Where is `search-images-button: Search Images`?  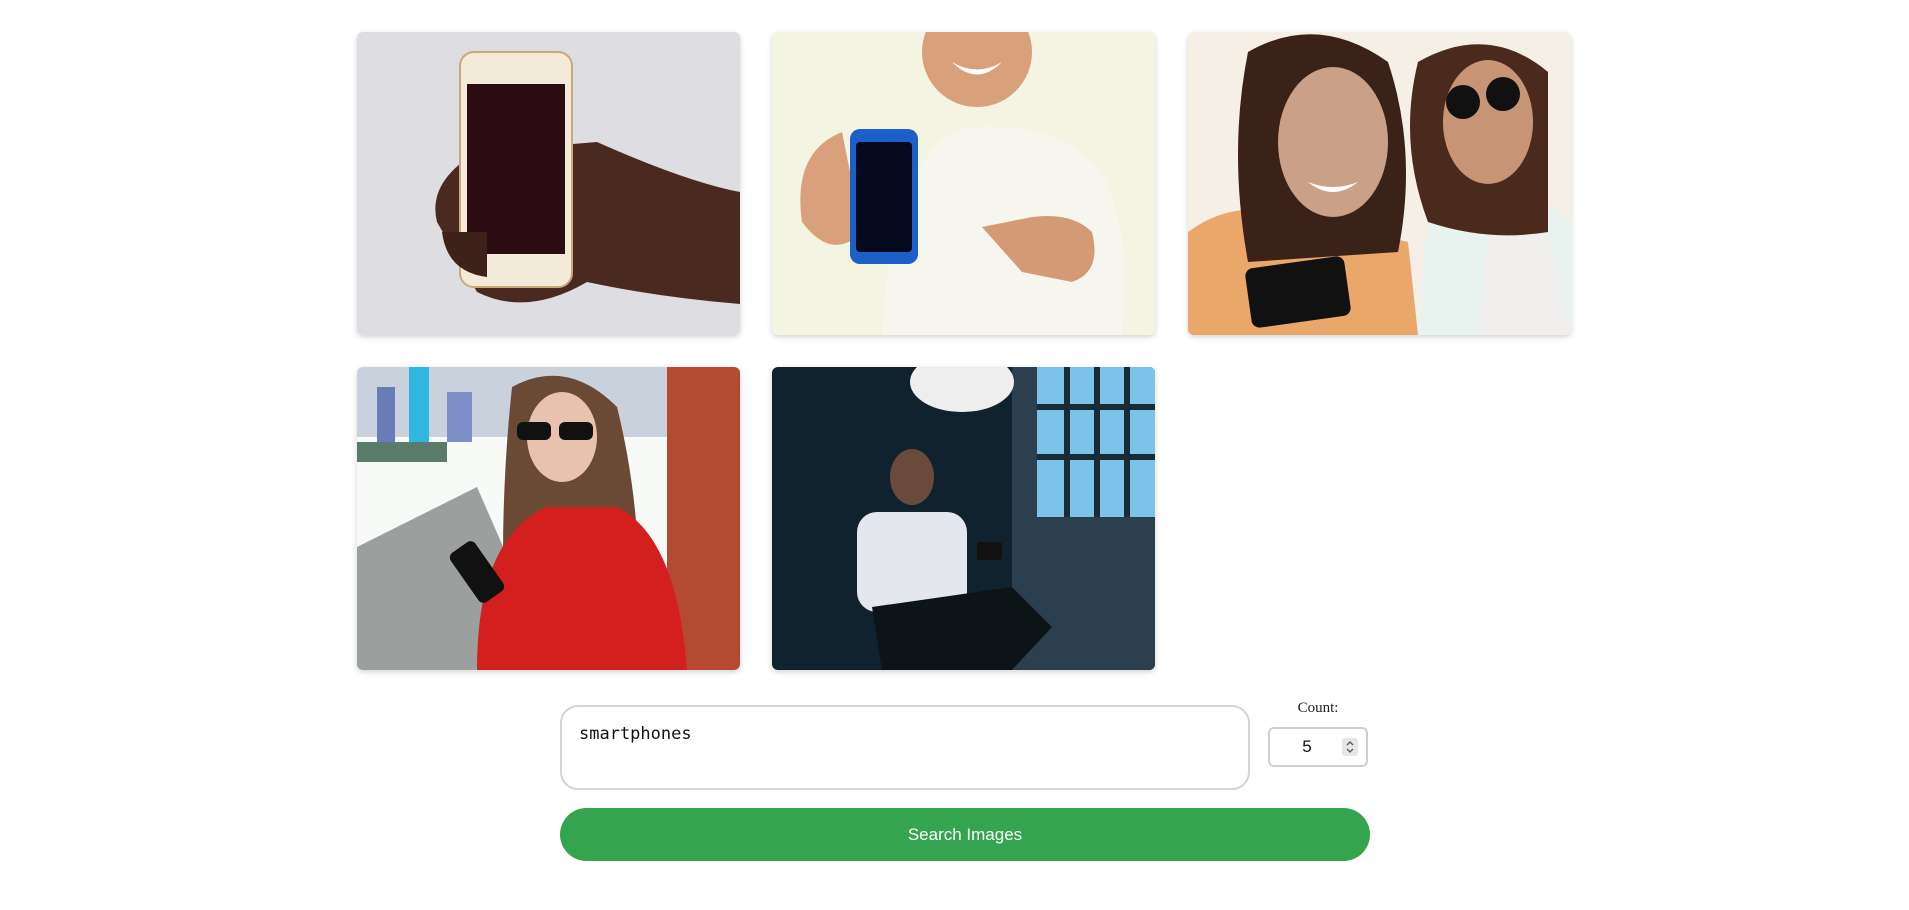
search-images-button: Search Images is located at coordinates (965, 834).